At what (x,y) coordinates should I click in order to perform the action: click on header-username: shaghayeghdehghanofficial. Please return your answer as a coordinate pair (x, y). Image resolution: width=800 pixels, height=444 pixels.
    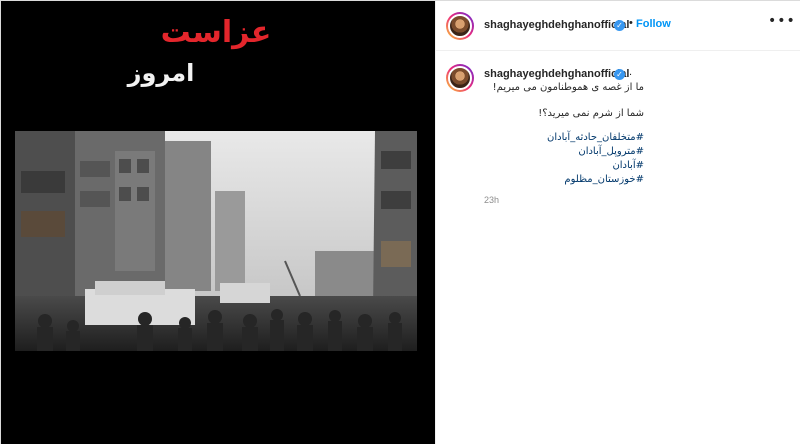
    Looking at the image, I should click on (556, 25).